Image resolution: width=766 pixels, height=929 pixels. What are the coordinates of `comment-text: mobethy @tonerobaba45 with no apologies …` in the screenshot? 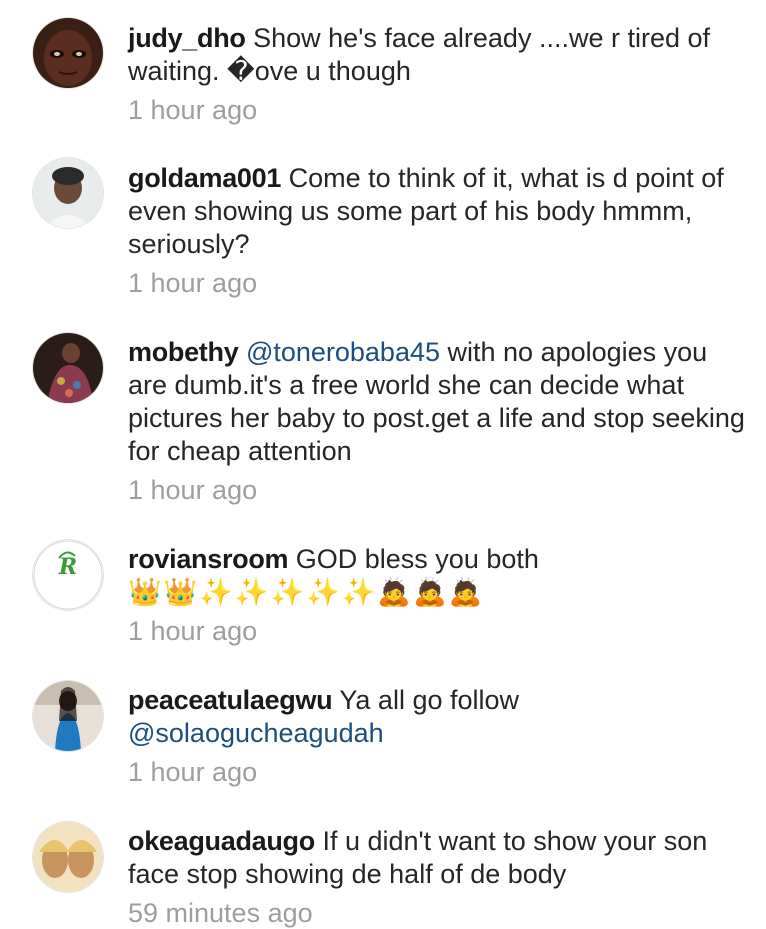 It's located at (438, 402).